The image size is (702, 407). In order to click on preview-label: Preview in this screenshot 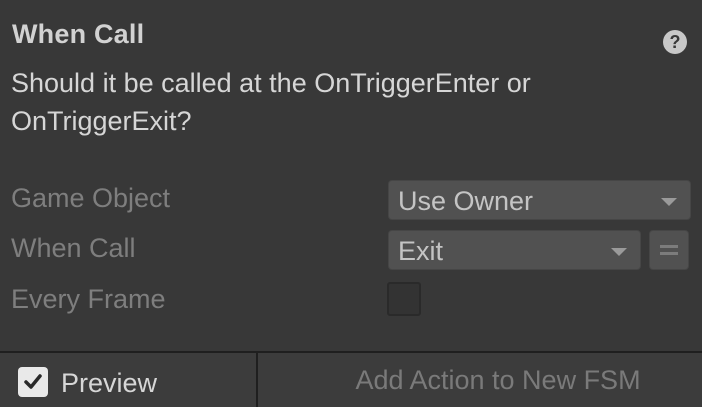, I will do `click(109, 383)`.